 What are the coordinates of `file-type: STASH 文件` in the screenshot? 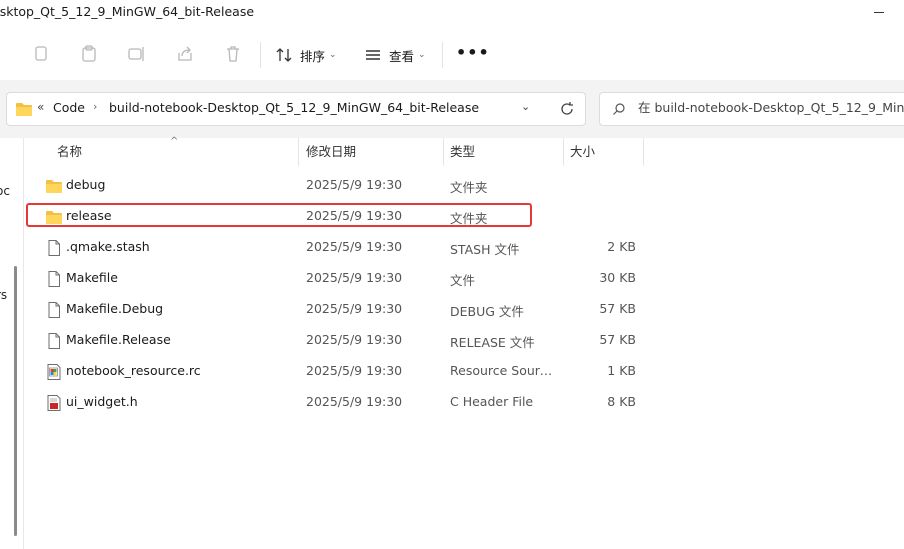 It's located at (485, 249).